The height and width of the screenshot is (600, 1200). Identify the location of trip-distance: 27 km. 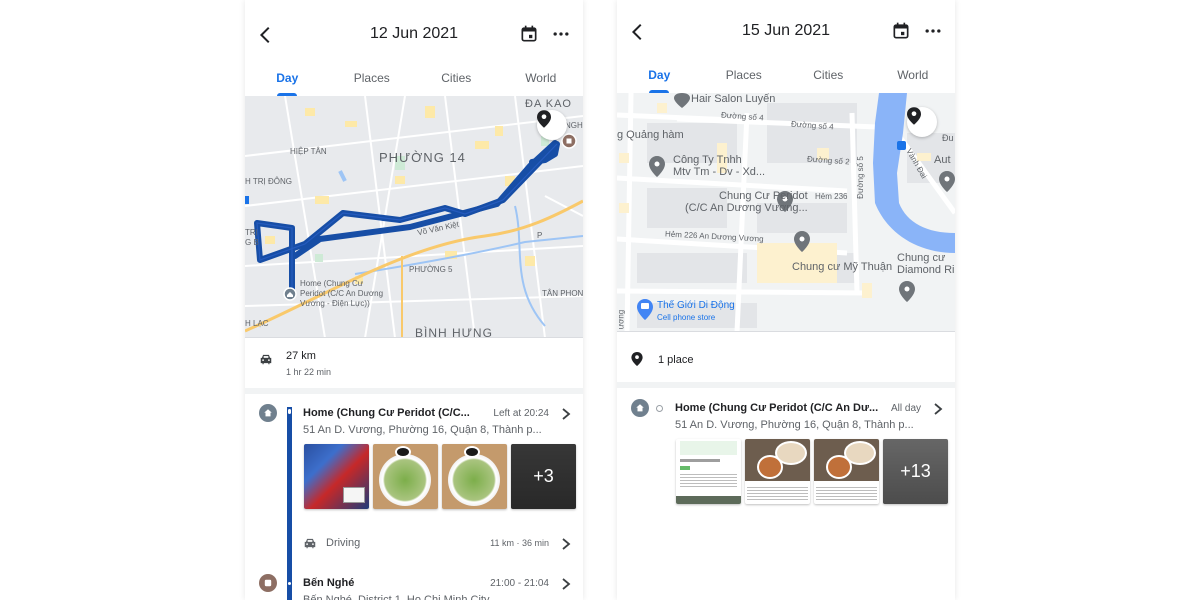
(301, 356).